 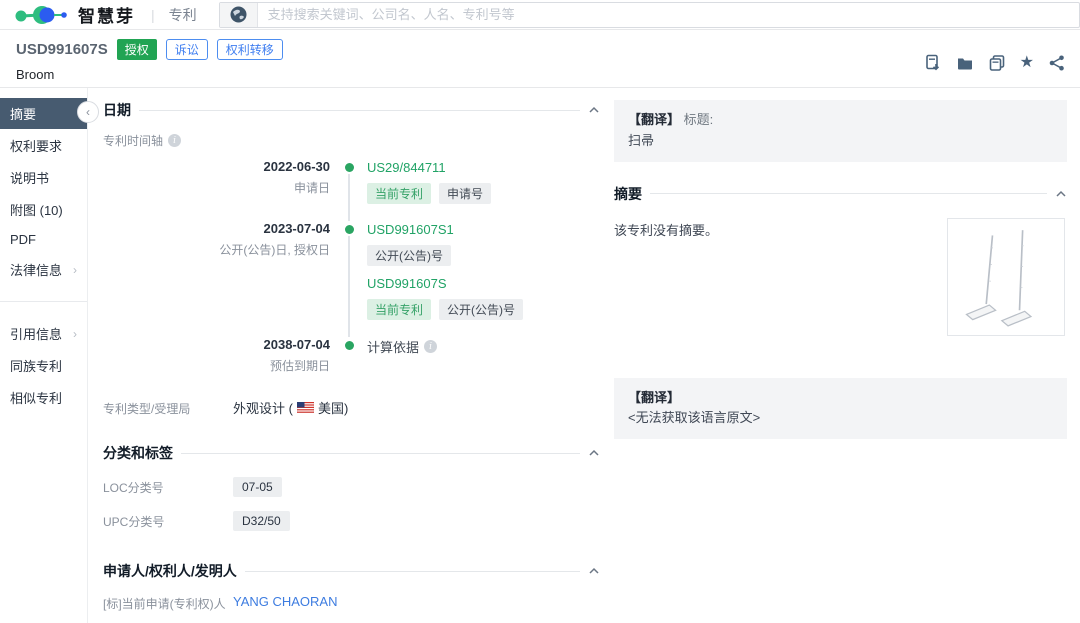 What do you see at coordinates (999, 278) in the screenshot?
I see `broom-drawing-icon` at bounding box center [999, 278].